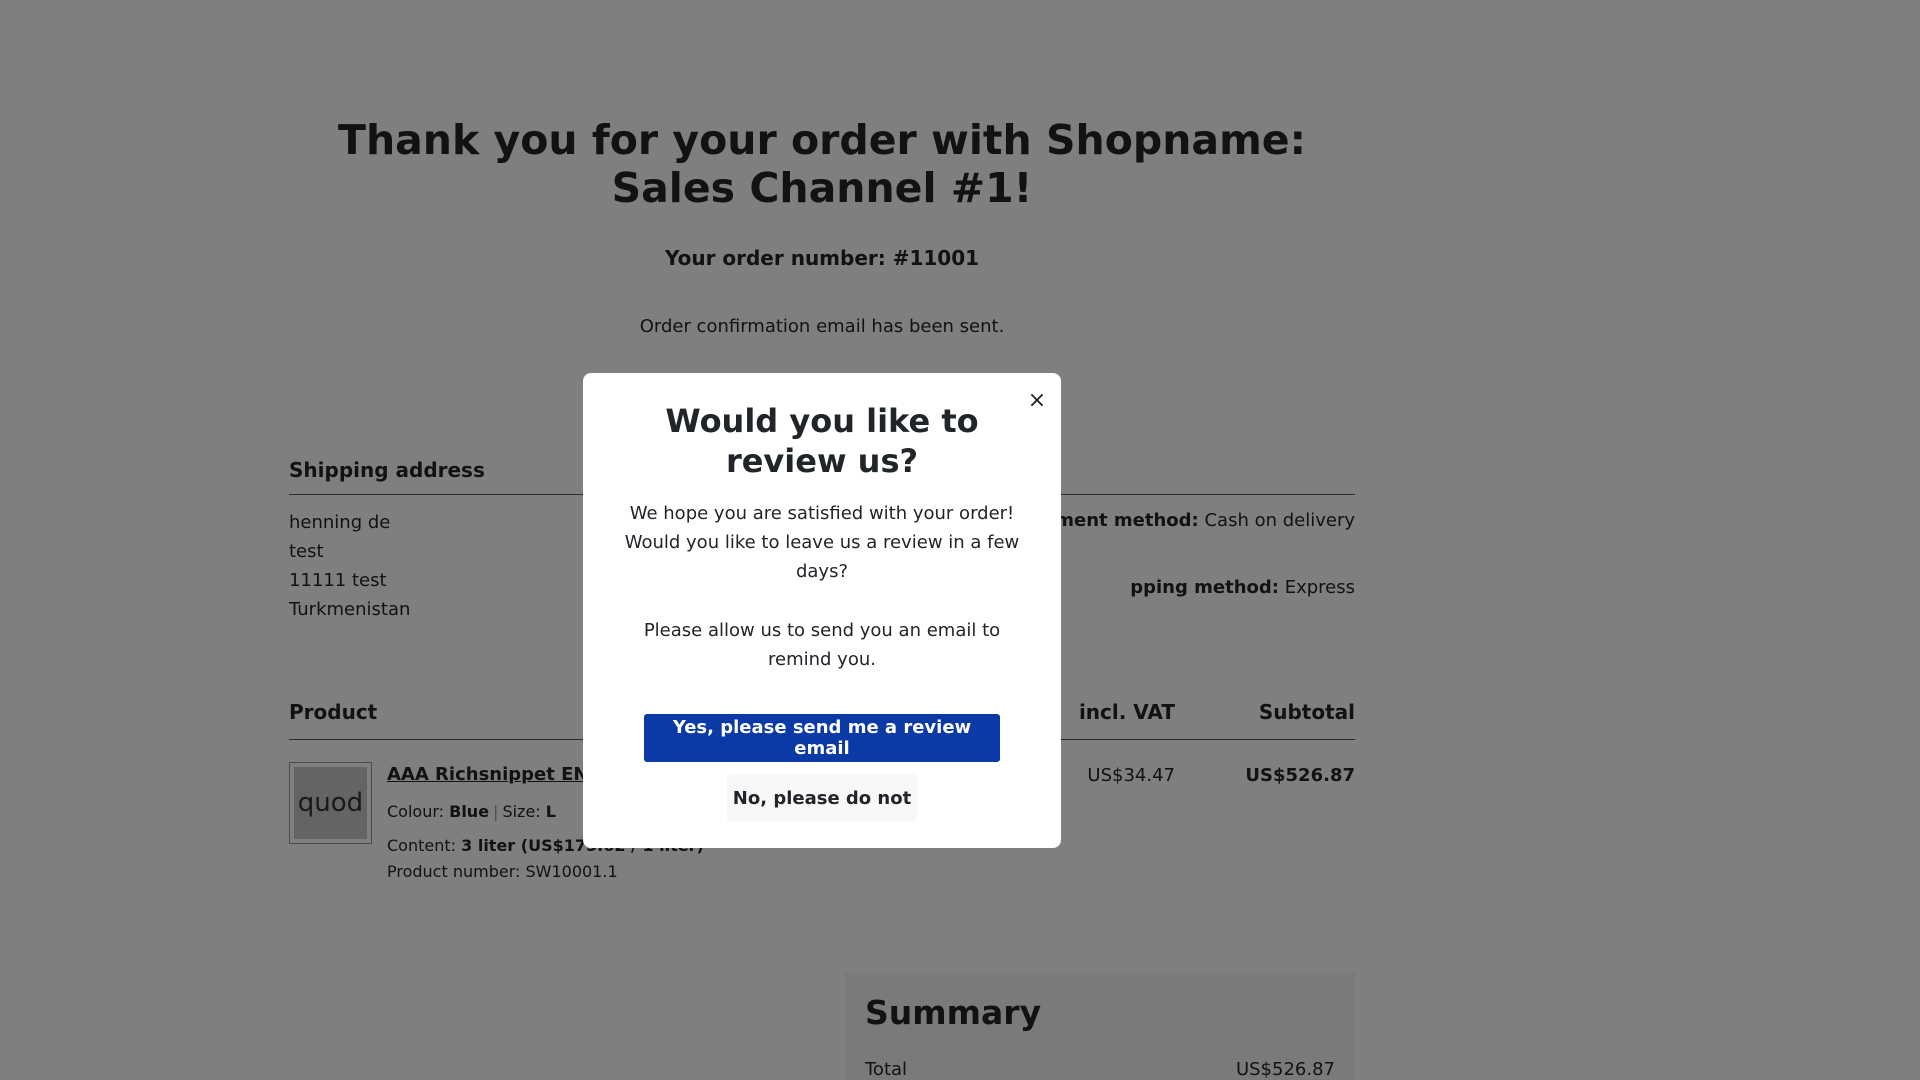 This screenshot has width=1920, height=1080. Describe the element at coordinates (822, 798) in the screenshot. I see `decline-review-button: No, please do not` at that location.